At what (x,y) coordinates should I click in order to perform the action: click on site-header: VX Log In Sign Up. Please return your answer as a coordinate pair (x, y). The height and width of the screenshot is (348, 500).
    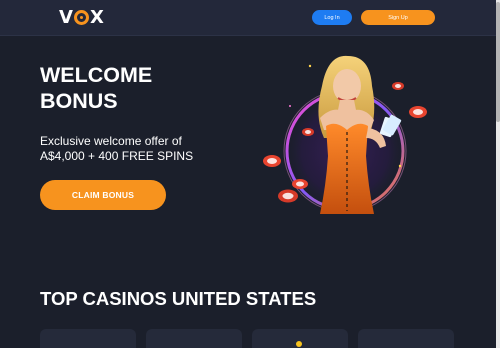
    Looking at the image, I should click on (248, 18).